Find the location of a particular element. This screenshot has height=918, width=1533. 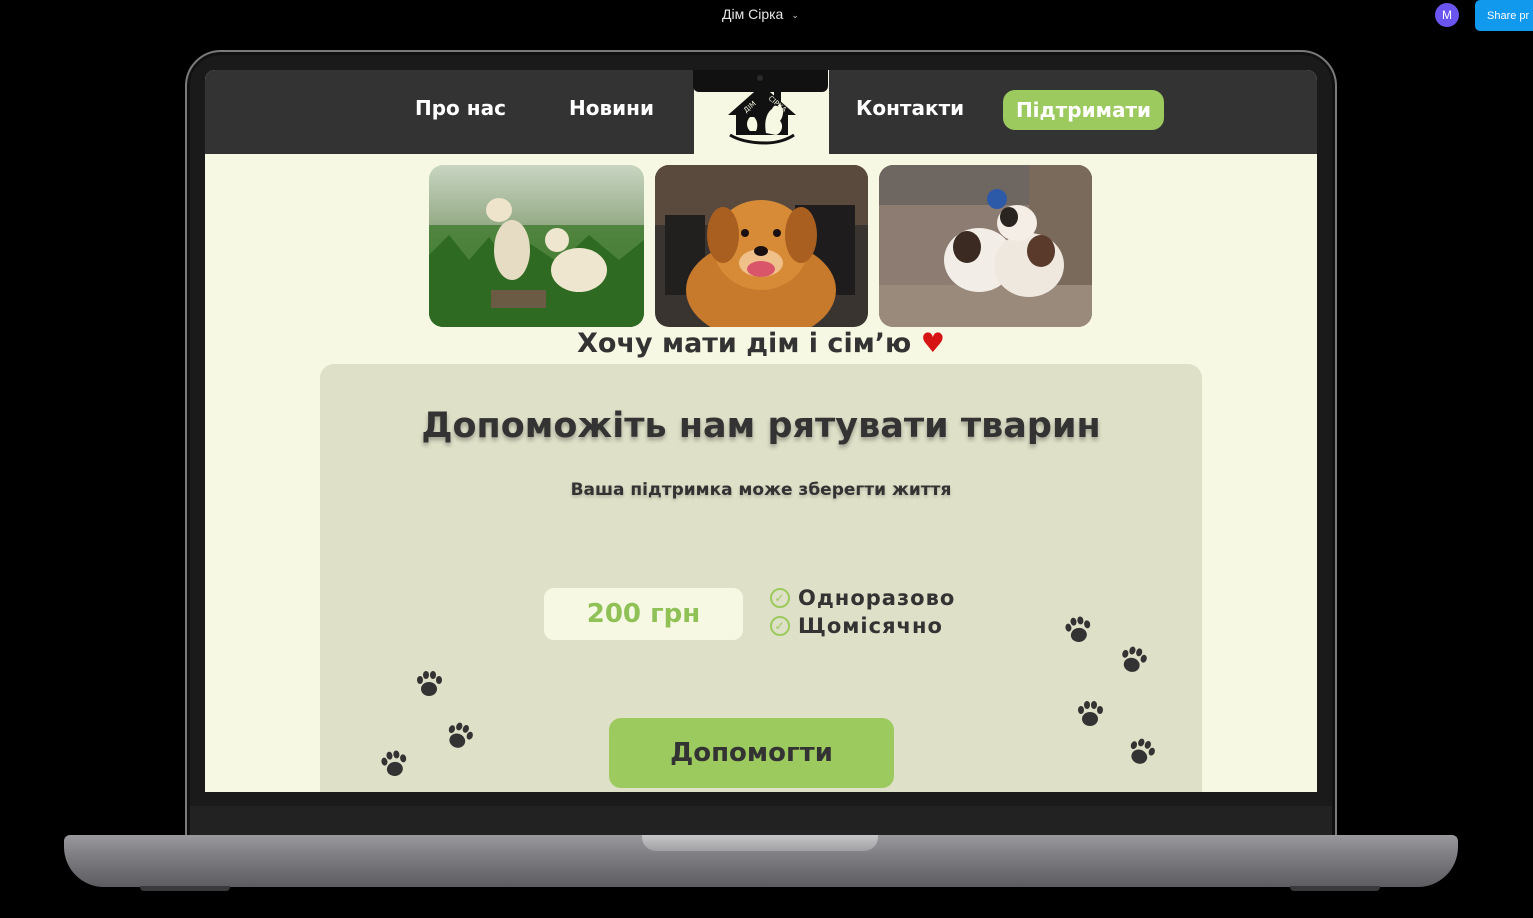

slogan-text: Хочу мати дім і сім’ю is located at coordinates (744, 343).